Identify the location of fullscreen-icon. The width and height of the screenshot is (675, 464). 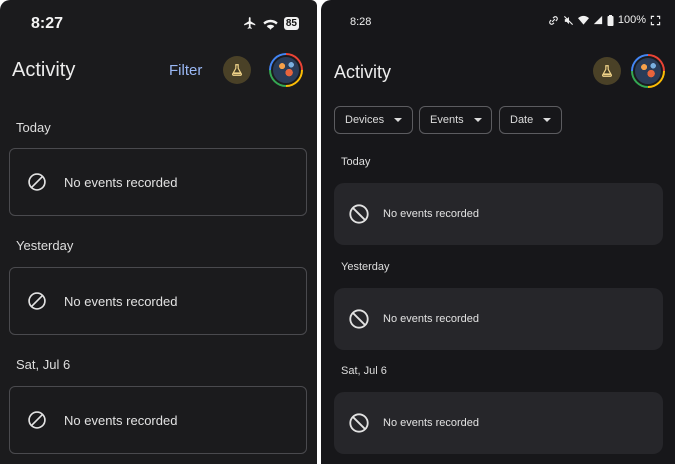
(655, 20).